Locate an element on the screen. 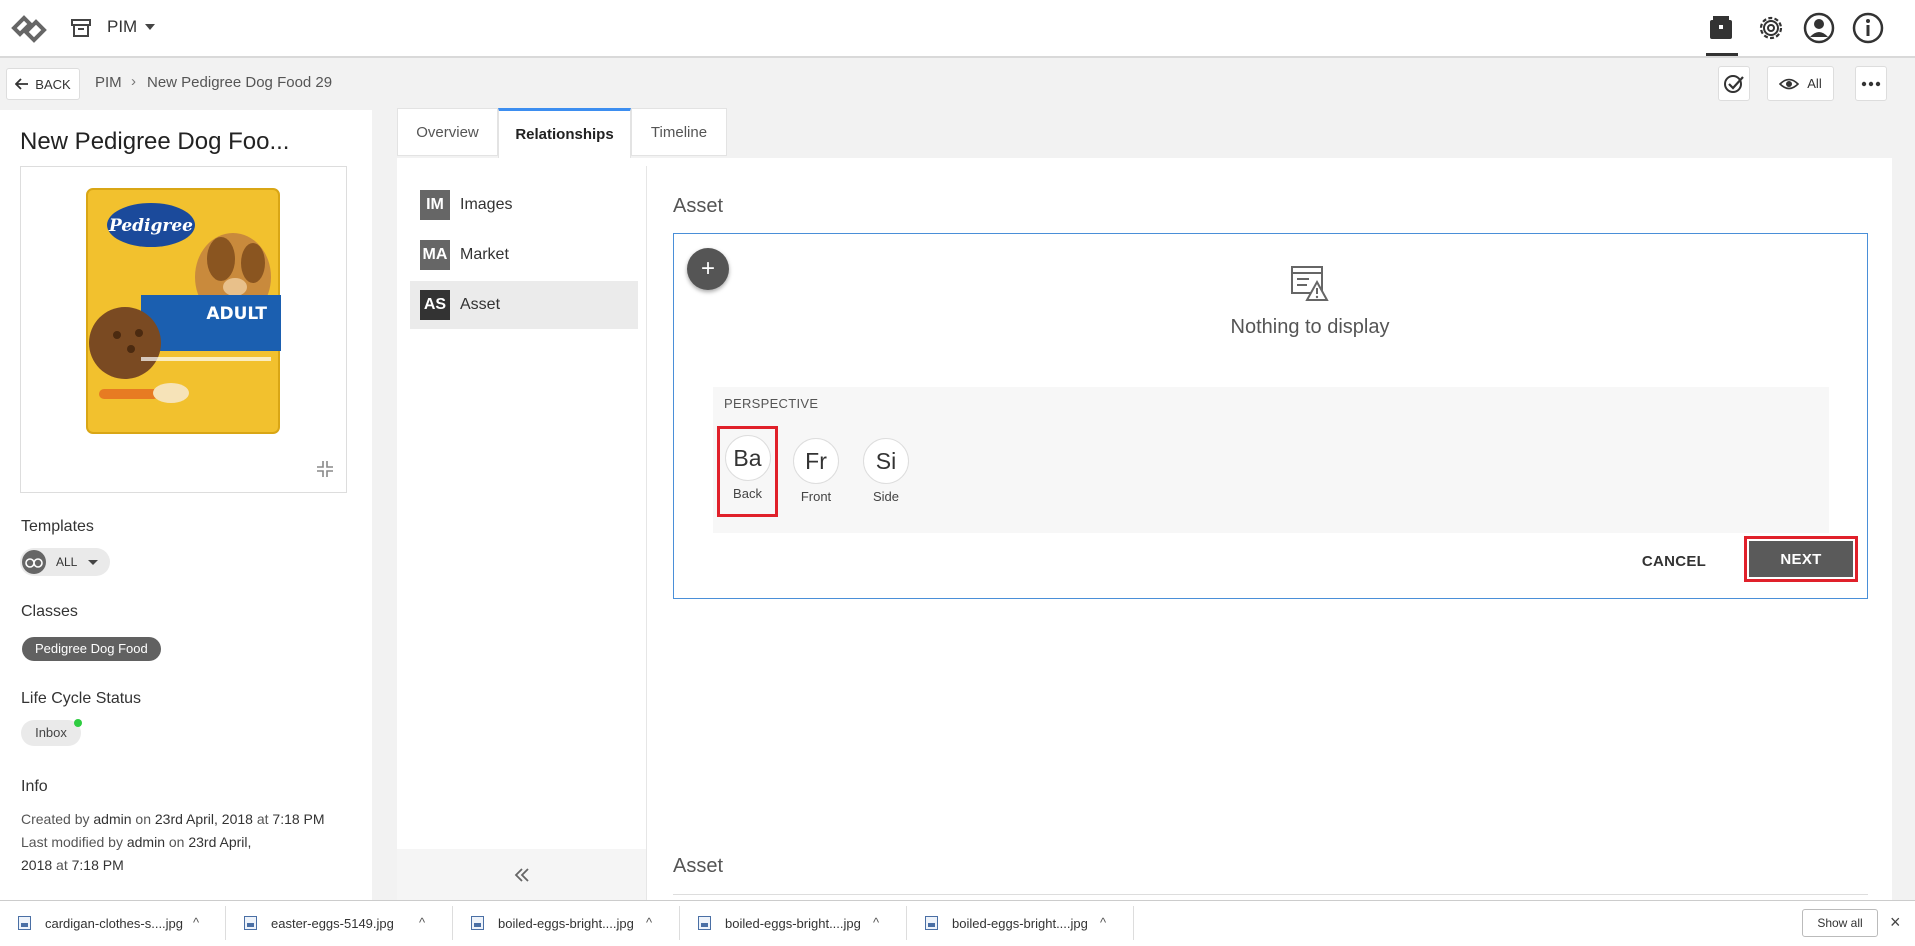 This screenshot has height=946, width=1915. info-label: Info is located at coordinates (34, 786).